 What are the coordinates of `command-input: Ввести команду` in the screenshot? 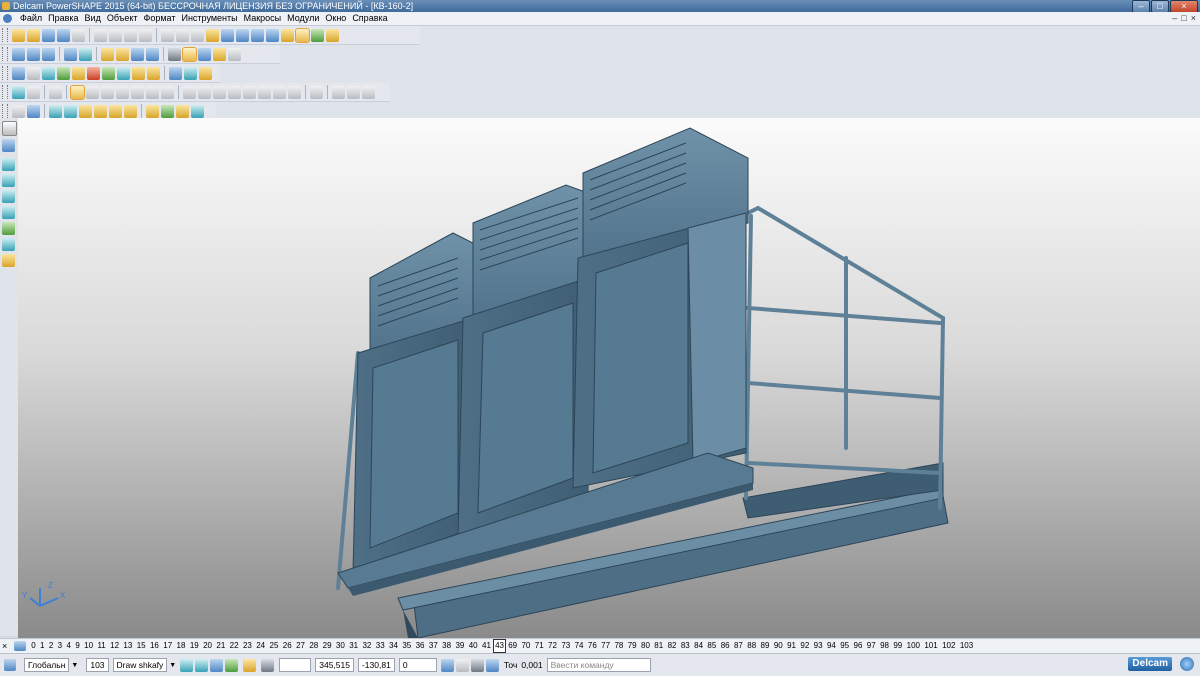 It's located at (598, 665).